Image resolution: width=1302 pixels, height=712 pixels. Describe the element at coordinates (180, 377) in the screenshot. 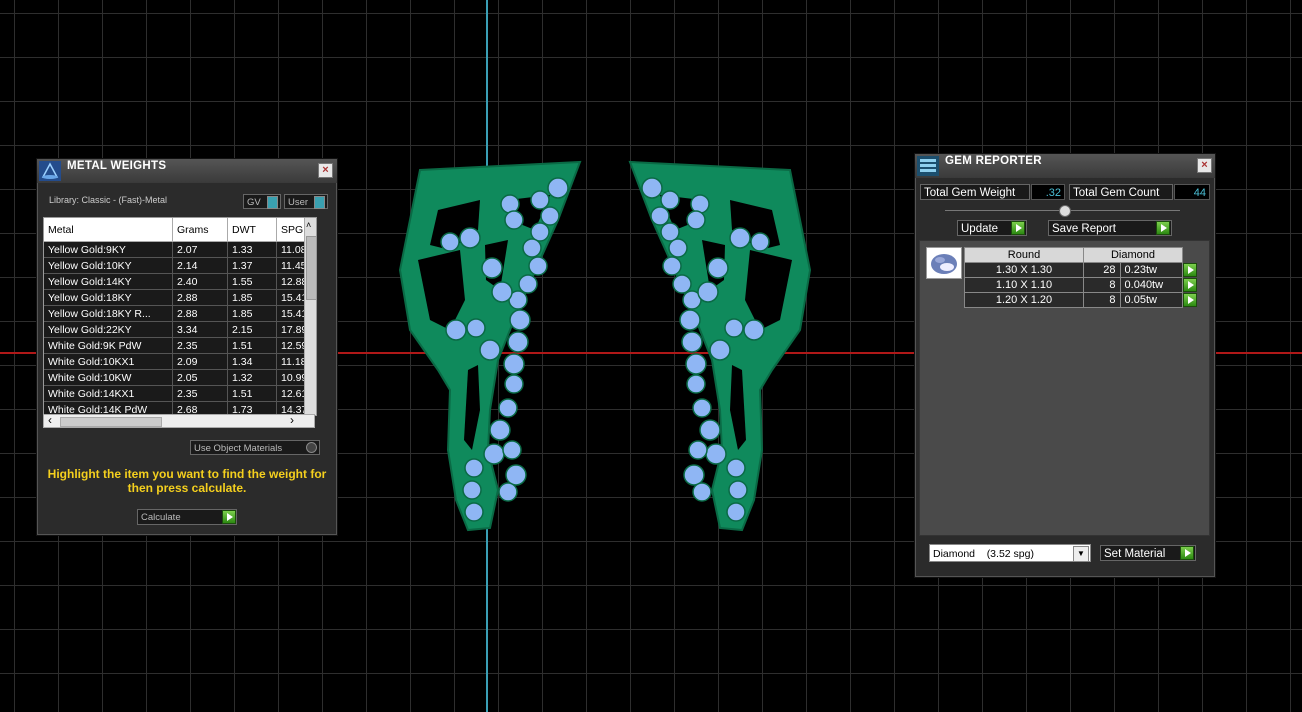

I see `table-row: White Gold:10KW 2.05 1.32 10.99` at that location.